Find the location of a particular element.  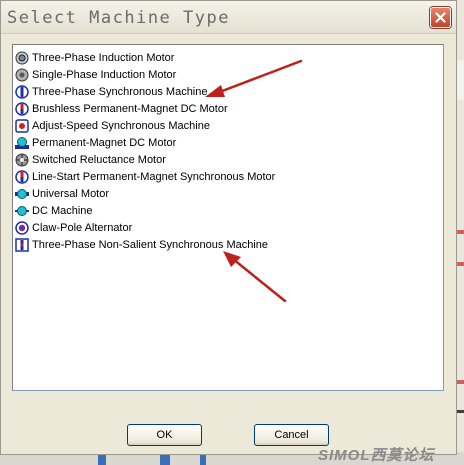

list-item-pm-dc-motor: Permanent-Magnet DC Motor is located at coordinates (95, 142).